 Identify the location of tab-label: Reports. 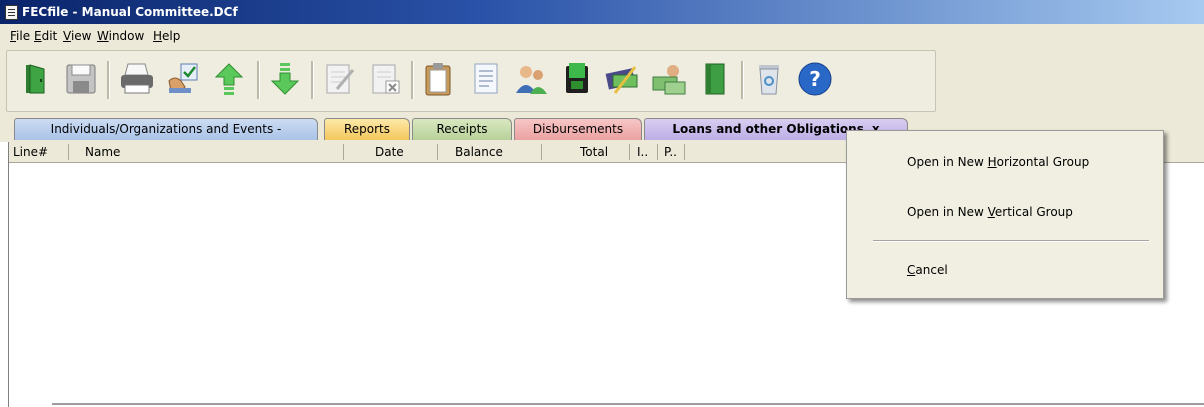
(367, 129).